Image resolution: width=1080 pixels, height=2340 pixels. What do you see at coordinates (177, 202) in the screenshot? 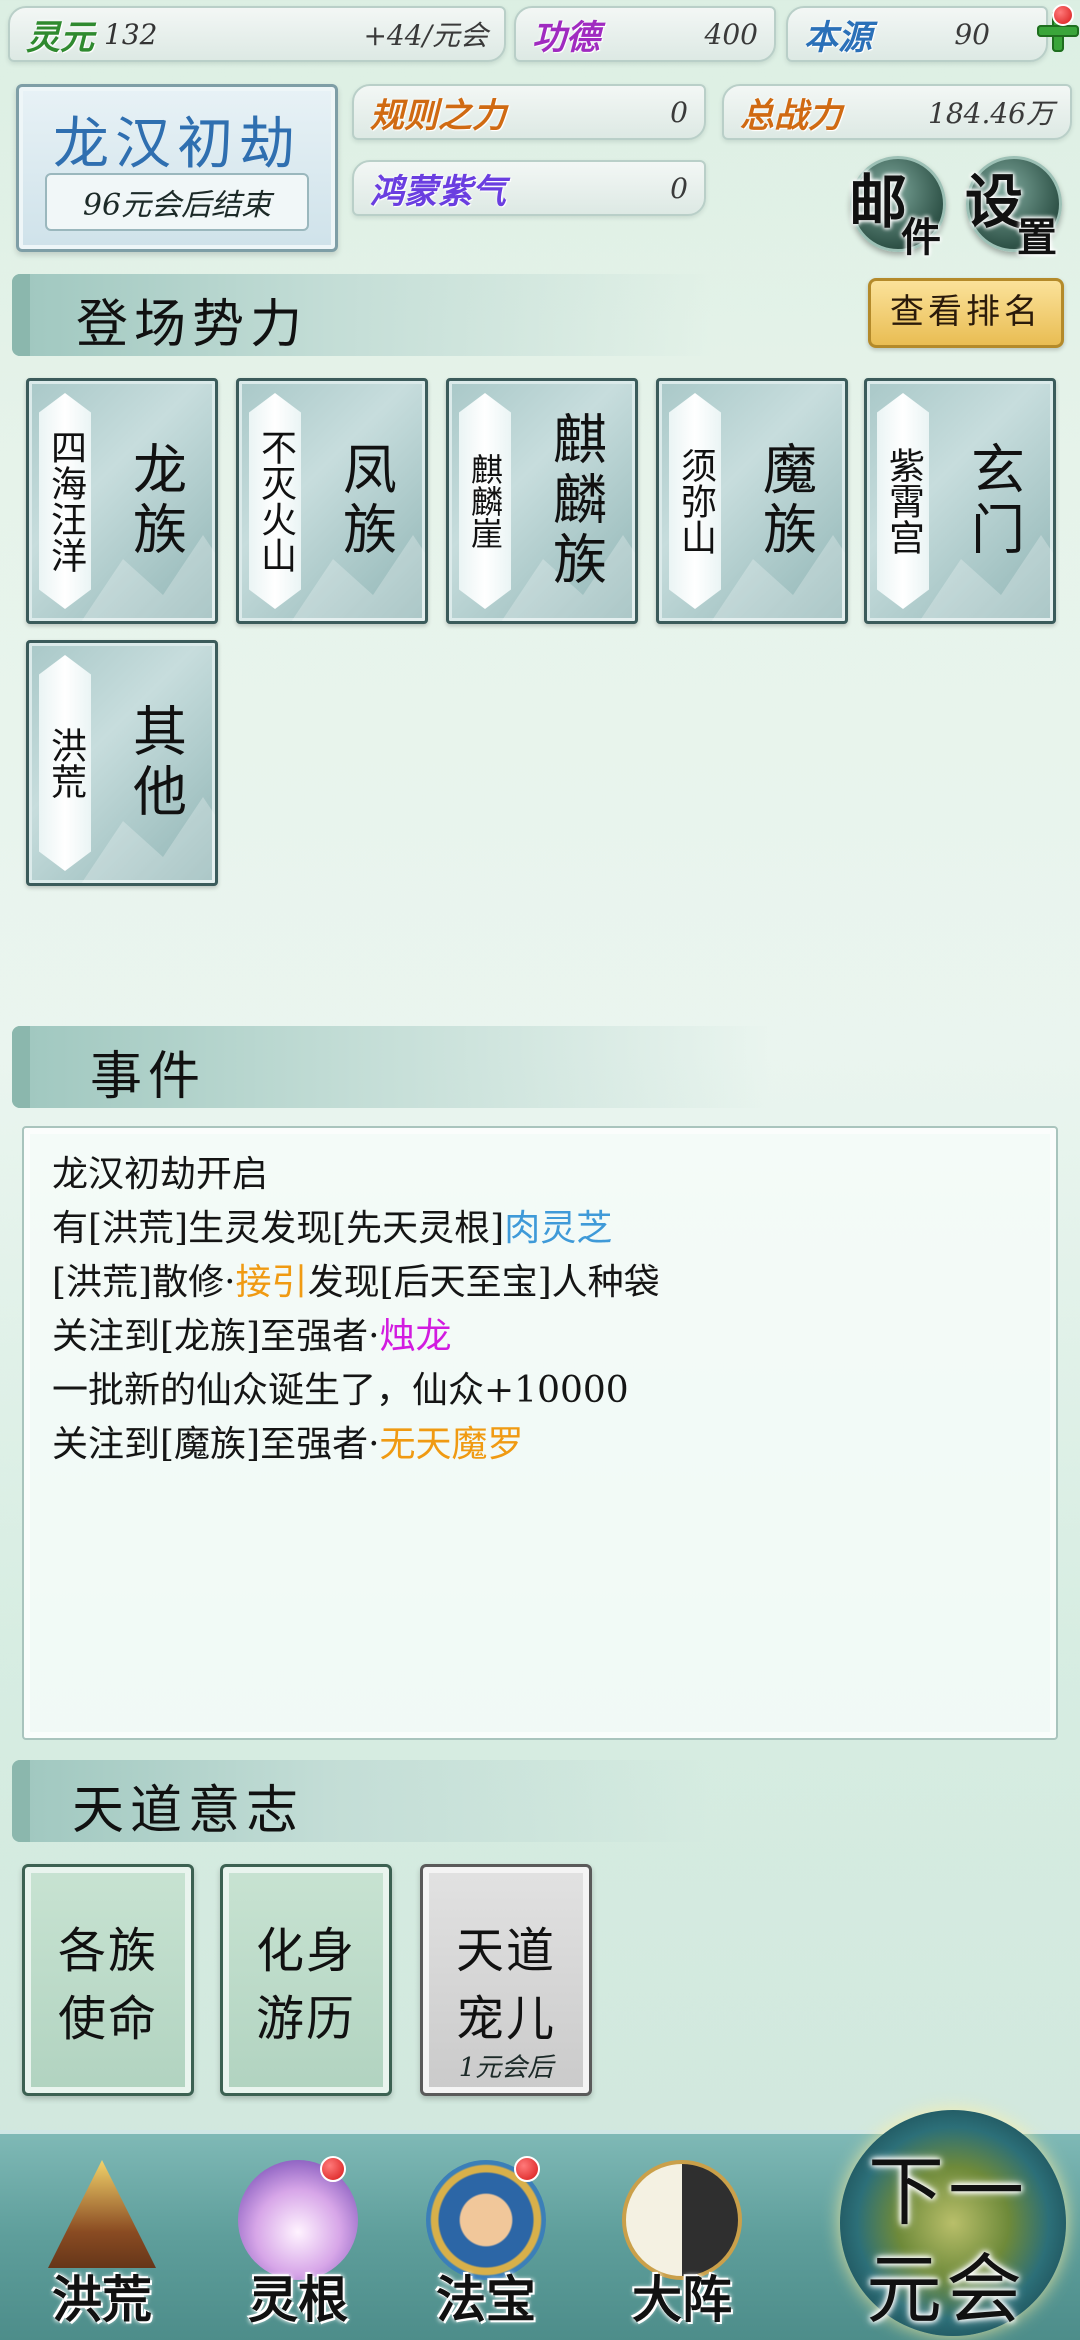
I see `era-countdown: 96元会后结束` at bounding box center [177, 202].